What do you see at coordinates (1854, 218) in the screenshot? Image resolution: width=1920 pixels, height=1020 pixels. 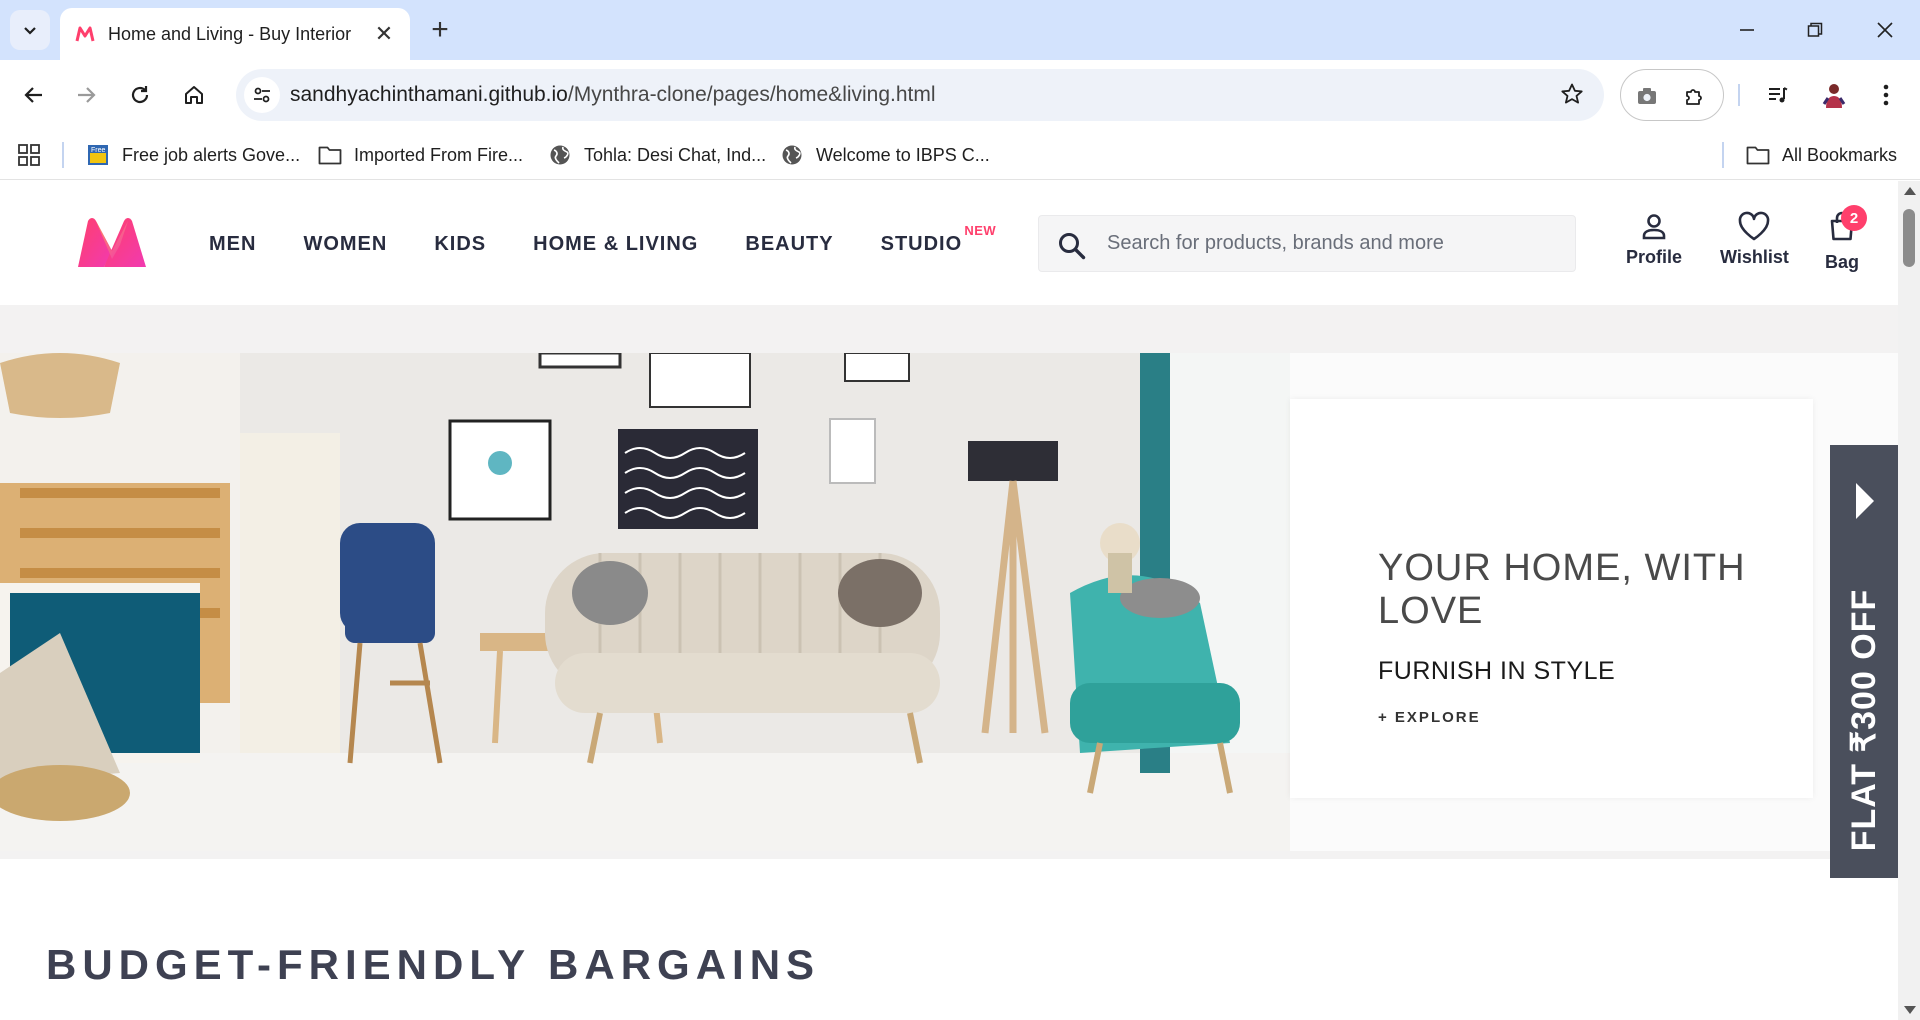 I see `bag-count-badge: 2` at bounding box center [1854, 218].